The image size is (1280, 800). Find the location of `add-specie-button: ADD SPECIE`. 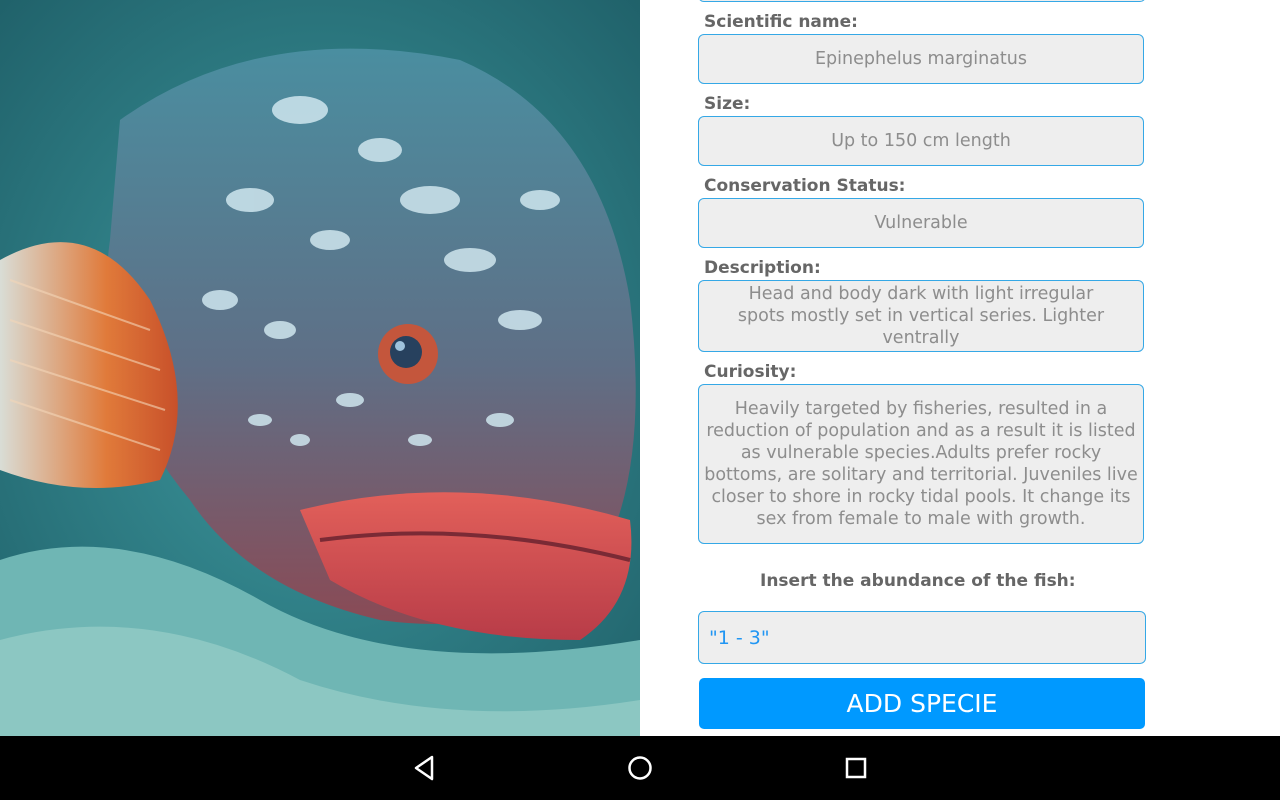

add-specie-button: ADD SPECIE is located at coordinates (922, 703).